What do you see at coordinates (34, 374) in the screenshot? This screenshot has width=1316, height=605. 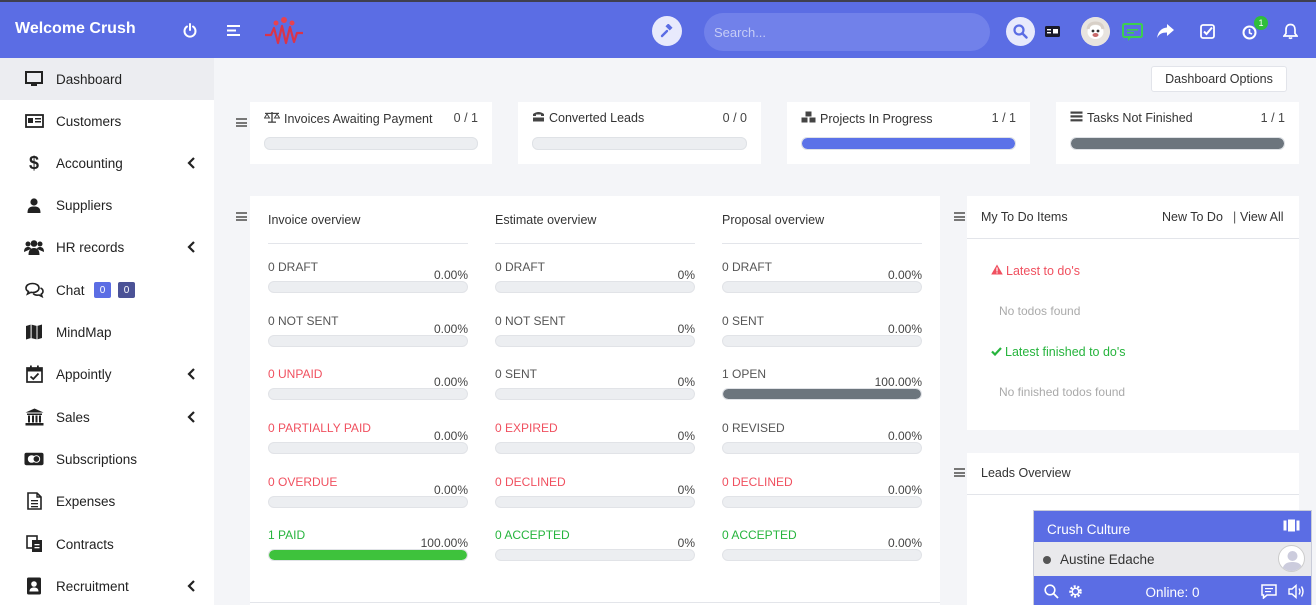 I see `calendar-check-icon` at bounding box center [34, 374].